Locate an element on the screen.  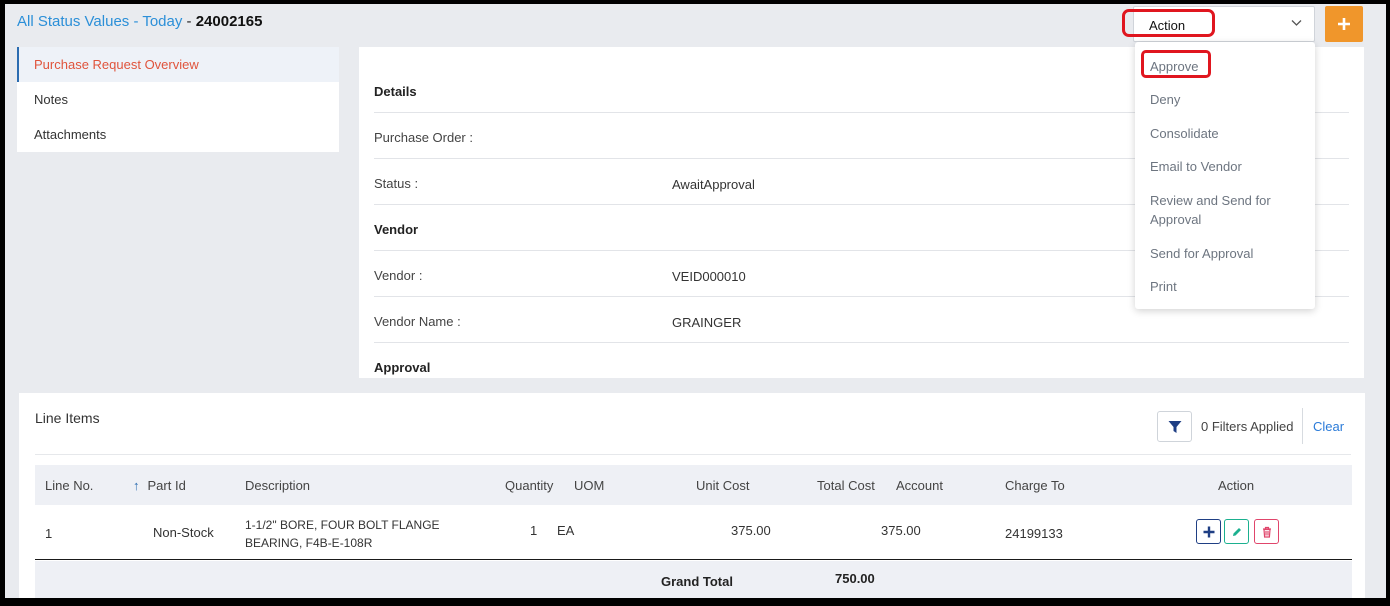
chevron-down-icon is located at coordinates (1296, 24).